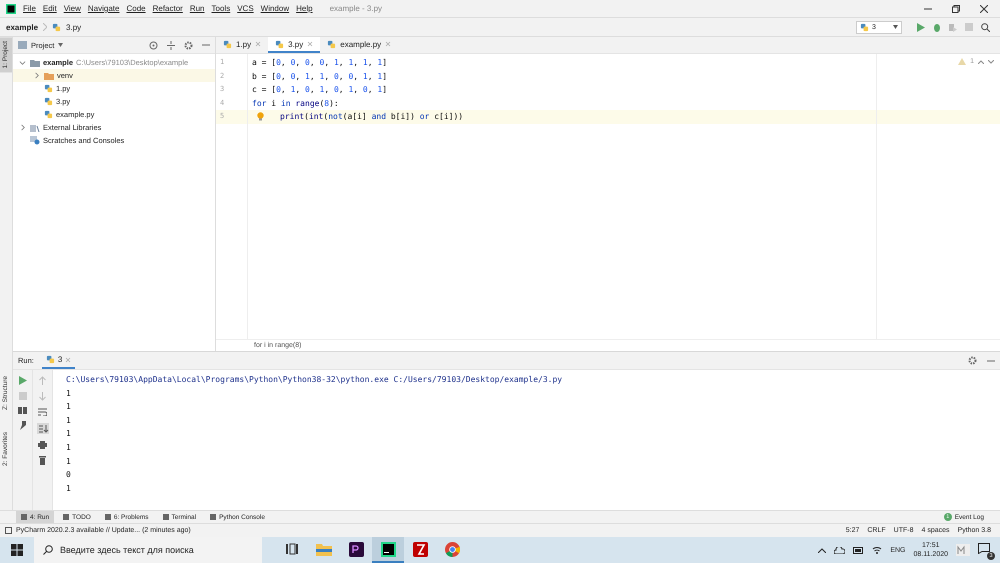  Describe the element at coordinates (22, 27) in the screenshot. I see `breadcrumb-item: example` at that location.